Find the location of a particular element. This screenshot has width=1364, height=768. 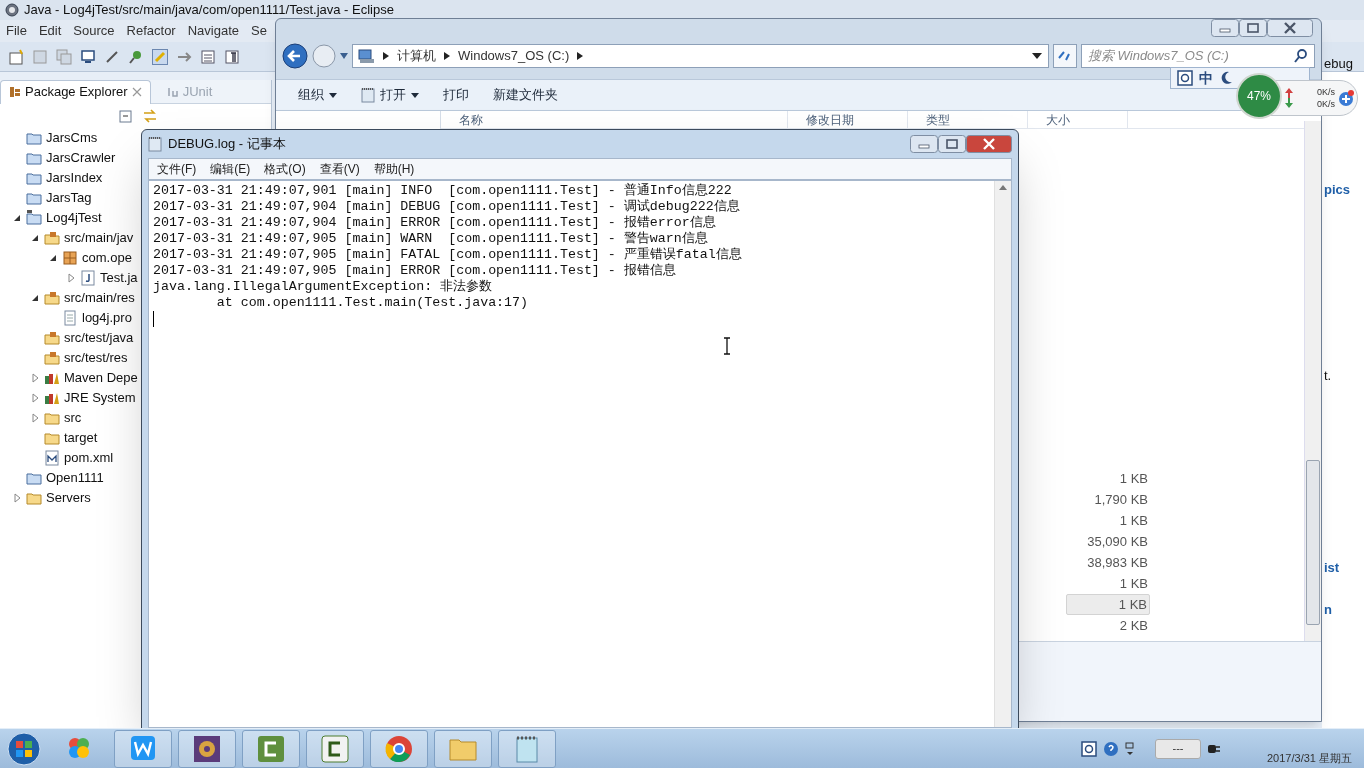

dropdown-caret-icon is located at coordinates (1037, 56).